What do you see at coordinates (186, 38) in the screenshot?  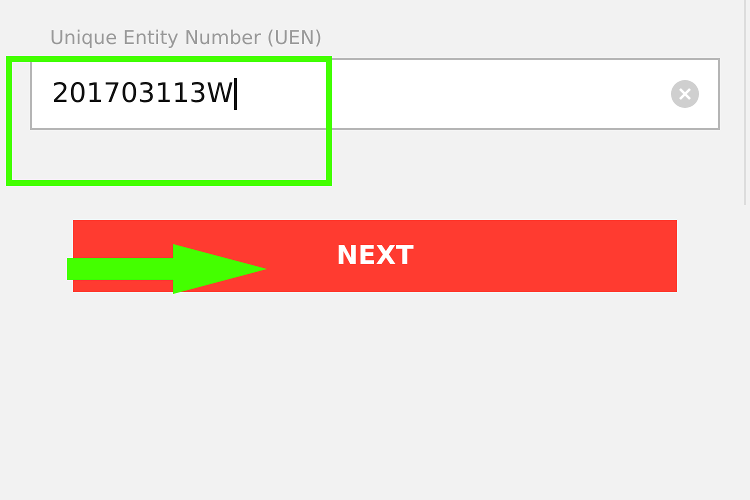 I see `field-label: Unique Entity Number (UEN)` at bounding box center [186, 38].